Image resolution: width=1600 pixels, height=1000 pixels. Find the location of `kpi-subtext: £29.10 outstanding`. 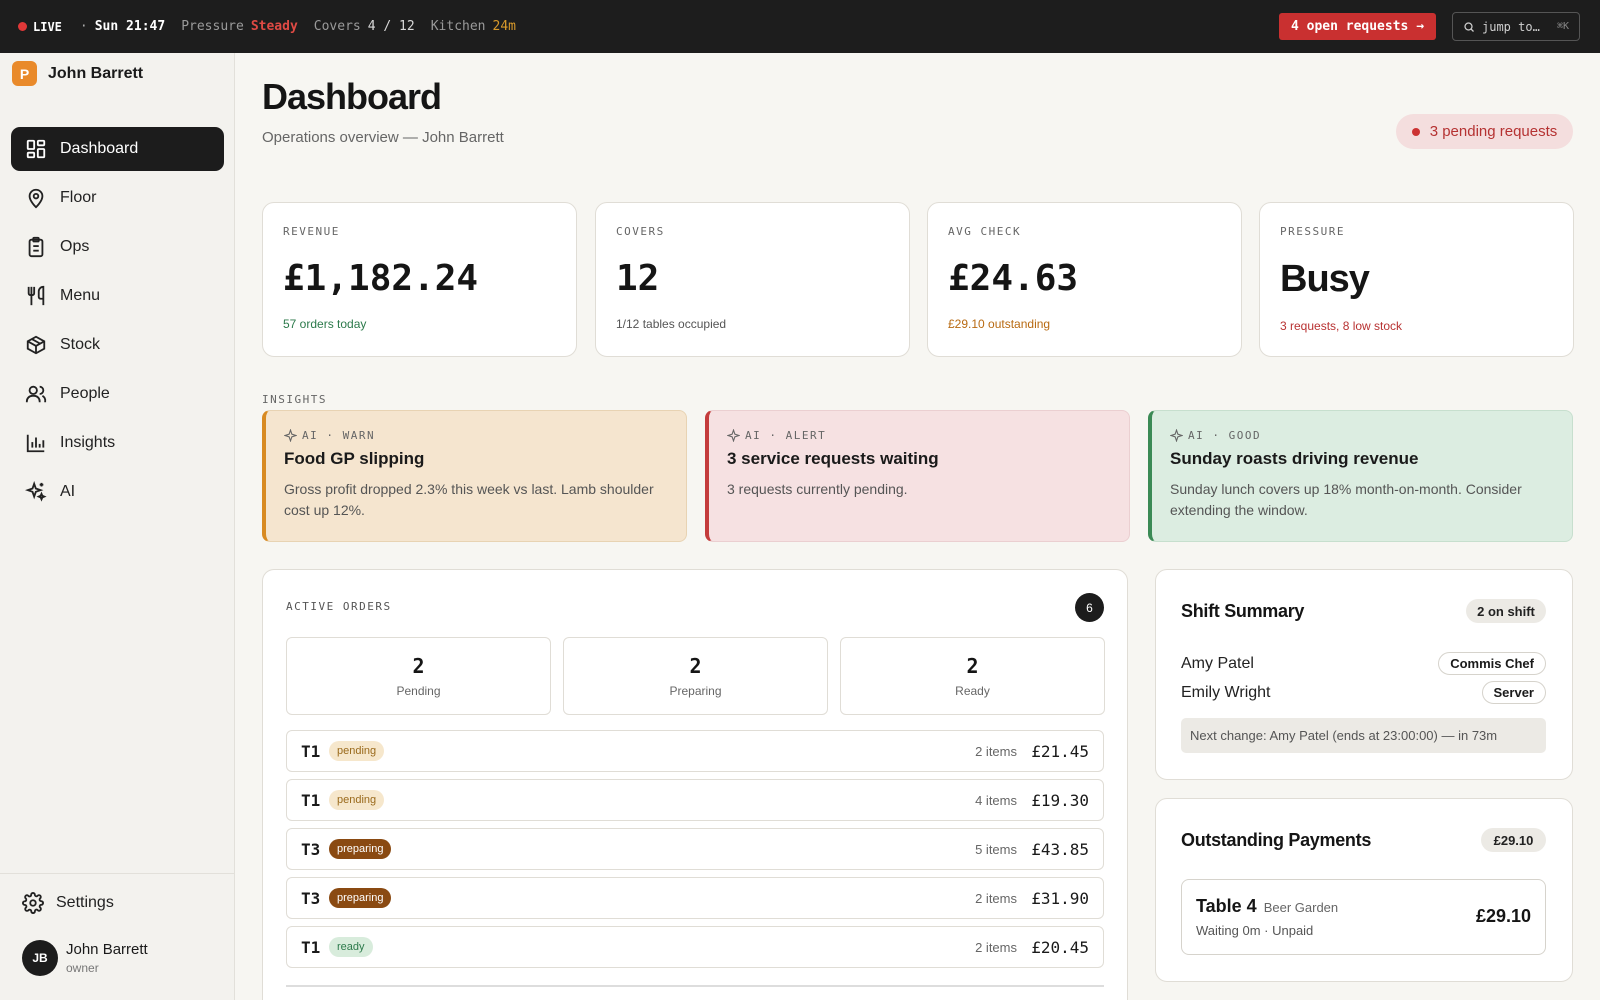

kpi-subtext: £29.10 outstanding is located at coordinates (999, 324).